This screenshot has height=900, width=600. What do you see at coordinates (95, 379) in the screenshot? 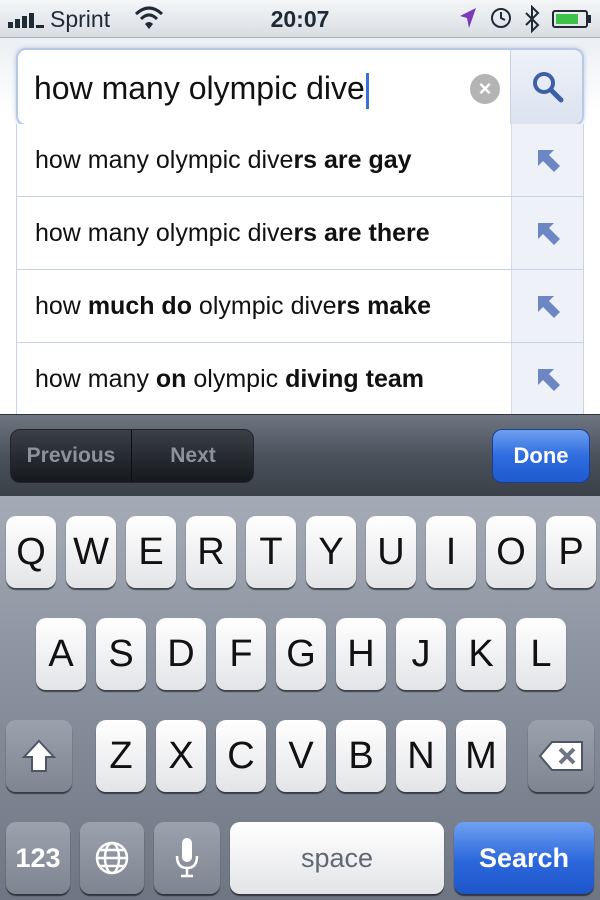
I see `suggestion-part: how many` at bounding box center [95, 379].